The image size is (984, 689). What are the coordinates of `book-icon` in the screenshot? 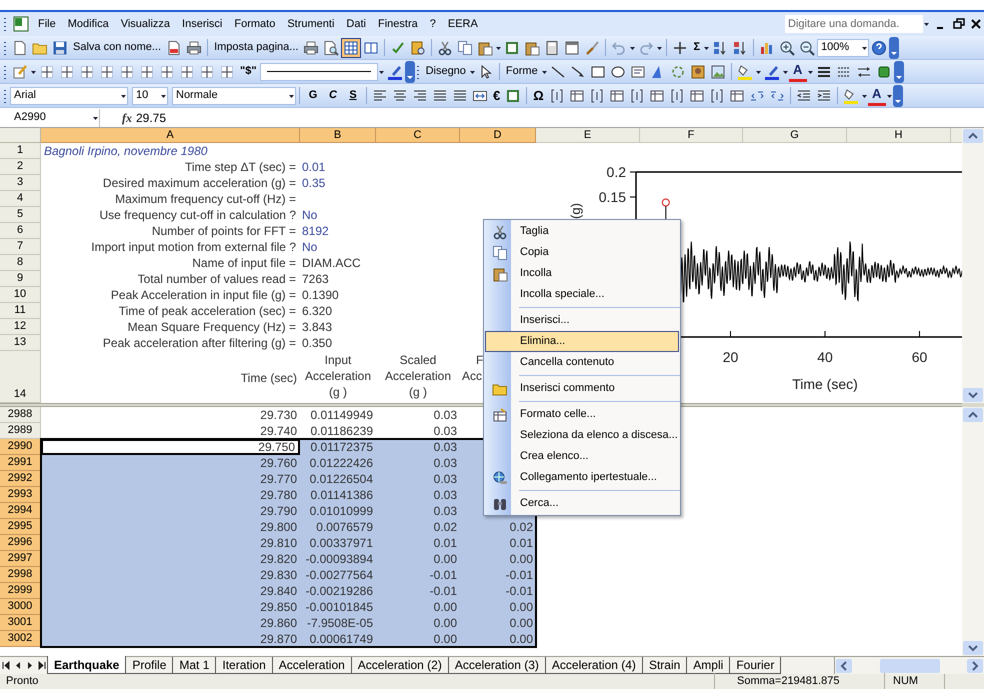 It's located at (418, 48).